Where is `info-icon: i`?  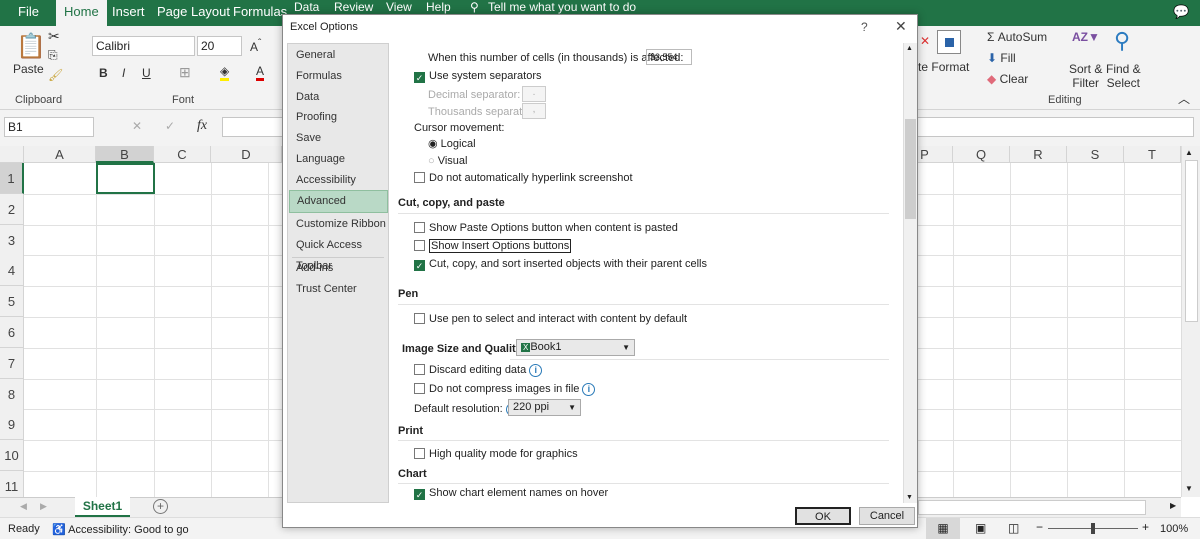
info-icon: i is located at coordinates (536, 370).